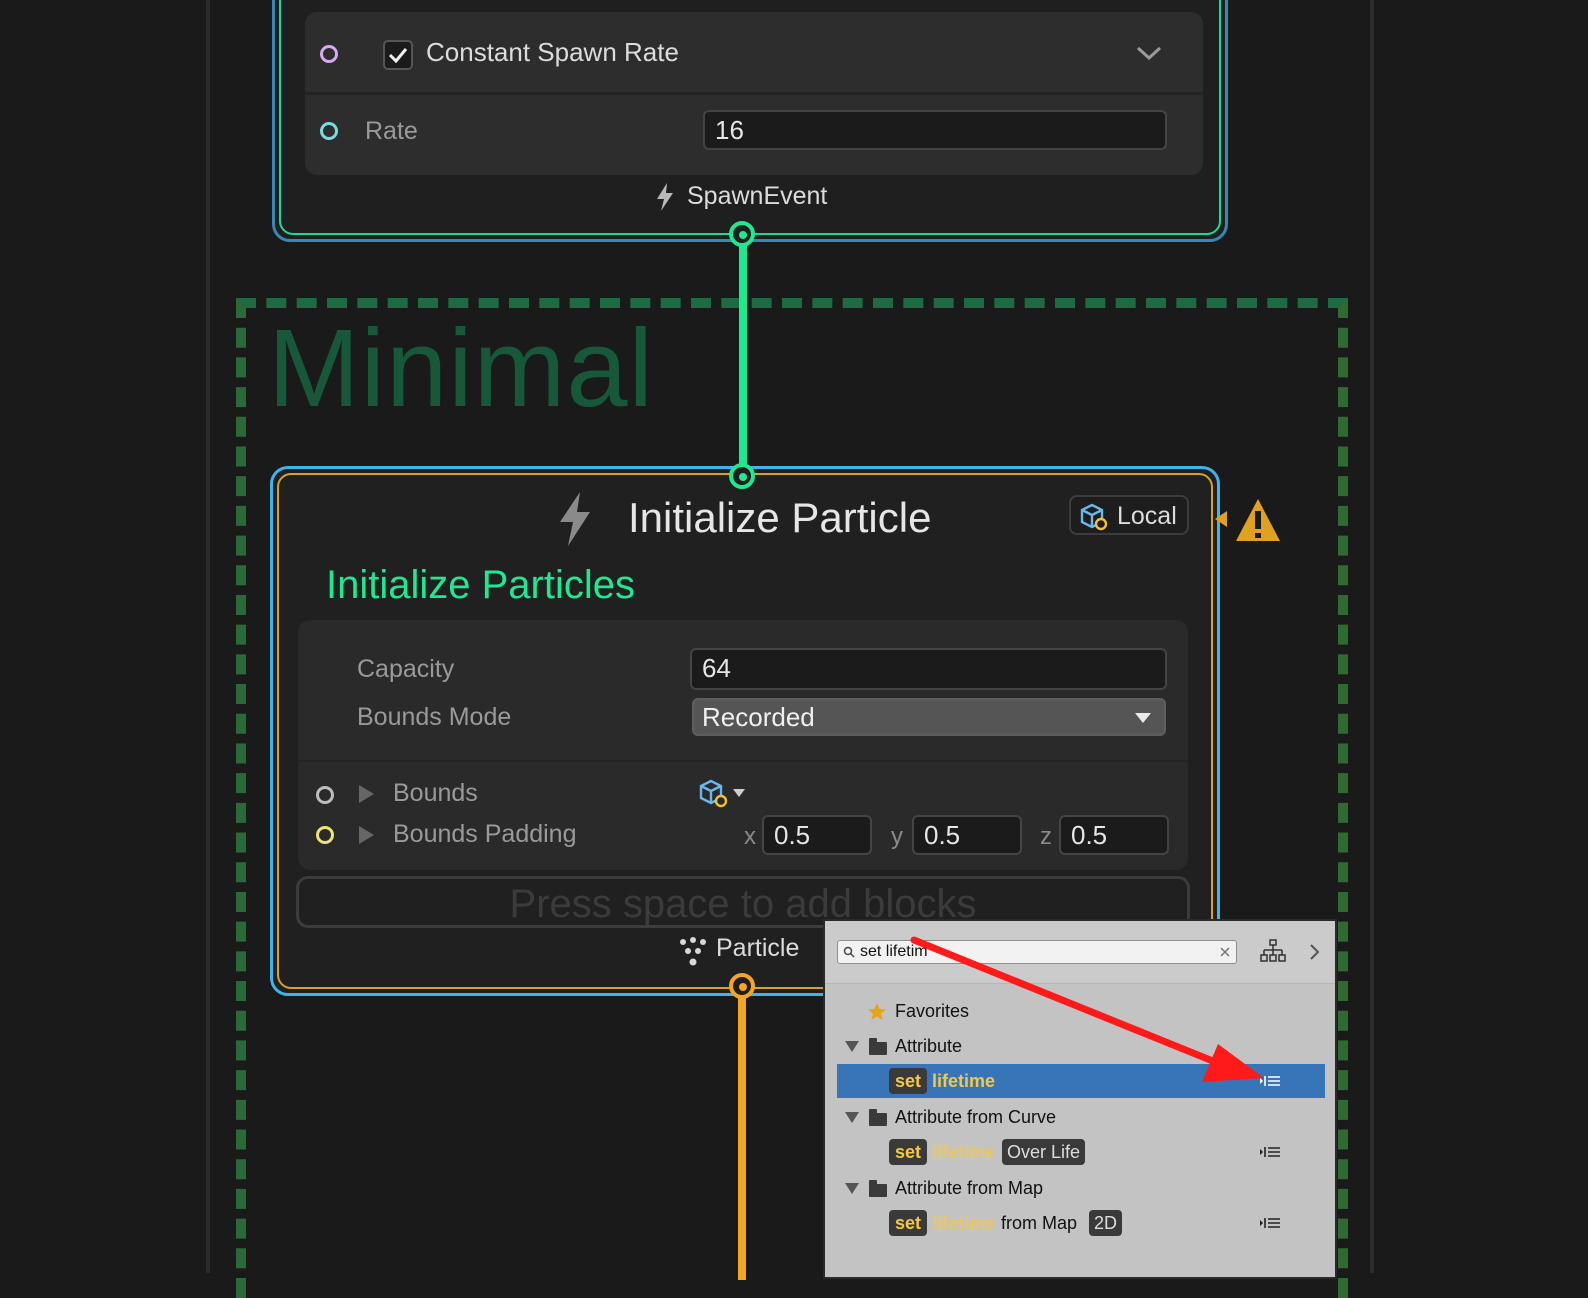 This screenshot has height=1298, width=1588. Describe the element at coordinates (406, 669) in the screenshot. I see `capacity-label: Capacity` at that location.